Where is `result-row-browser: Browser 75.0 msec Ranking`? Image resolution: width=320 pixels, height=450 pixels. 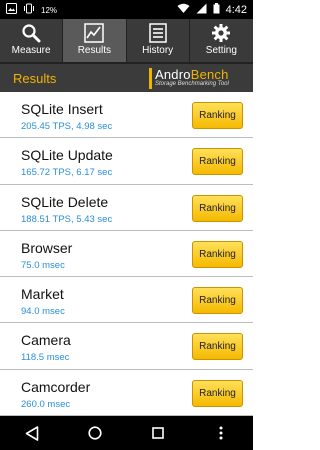
result-row-browser: Browser 75.0 msec Ranking is located at coordinates (126, 254).